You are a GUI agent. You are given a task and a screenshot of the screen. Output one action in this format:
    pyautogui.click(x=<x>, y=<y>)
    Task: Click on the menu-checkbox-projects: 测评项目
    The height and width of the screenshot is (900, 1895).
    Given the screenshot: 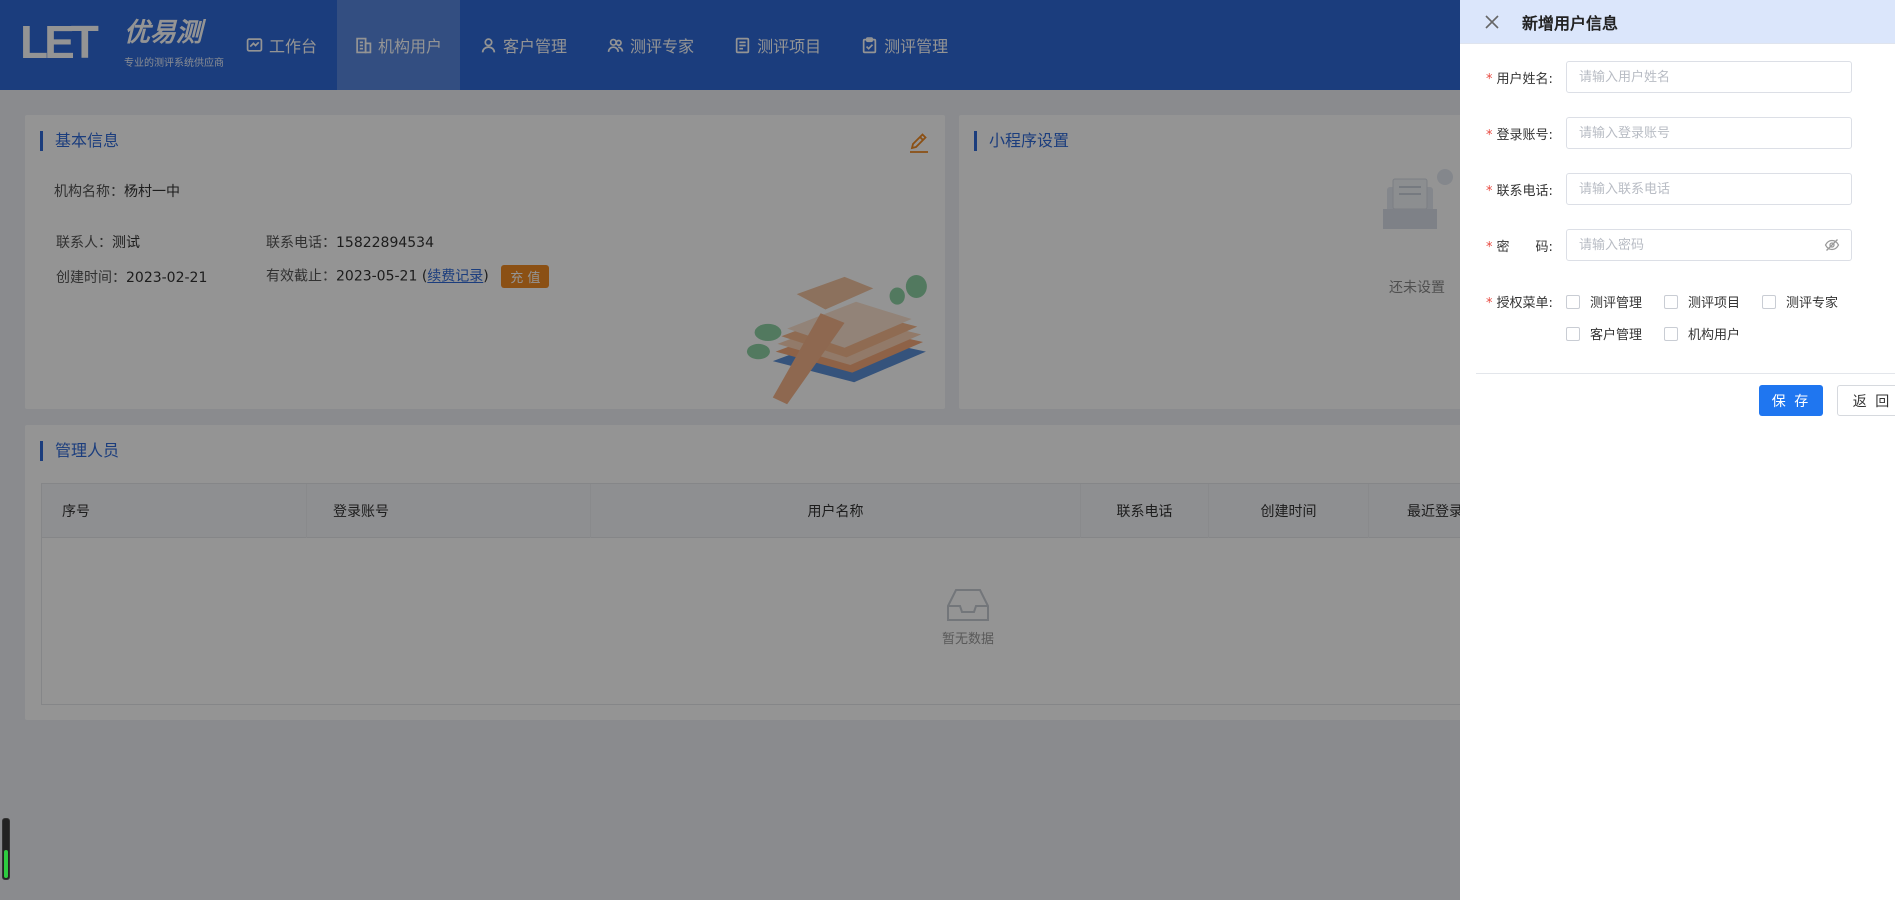 What is the action you would take?
    pyautogui.click(x=1702, y=301)
    